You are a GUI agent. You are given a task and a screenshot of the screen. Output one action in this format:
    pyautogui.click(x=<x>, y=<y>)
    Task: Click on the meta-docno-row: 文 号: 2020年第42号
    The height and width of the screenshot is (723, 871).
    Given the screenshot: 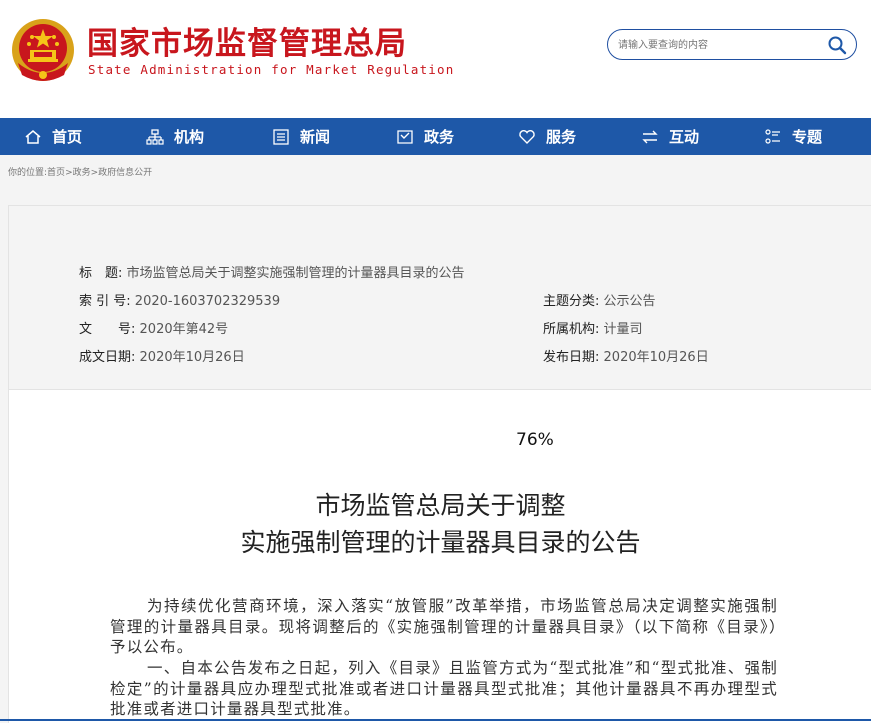 What is the action you would take?
    pyautogui.click(x=153, y=327)
    